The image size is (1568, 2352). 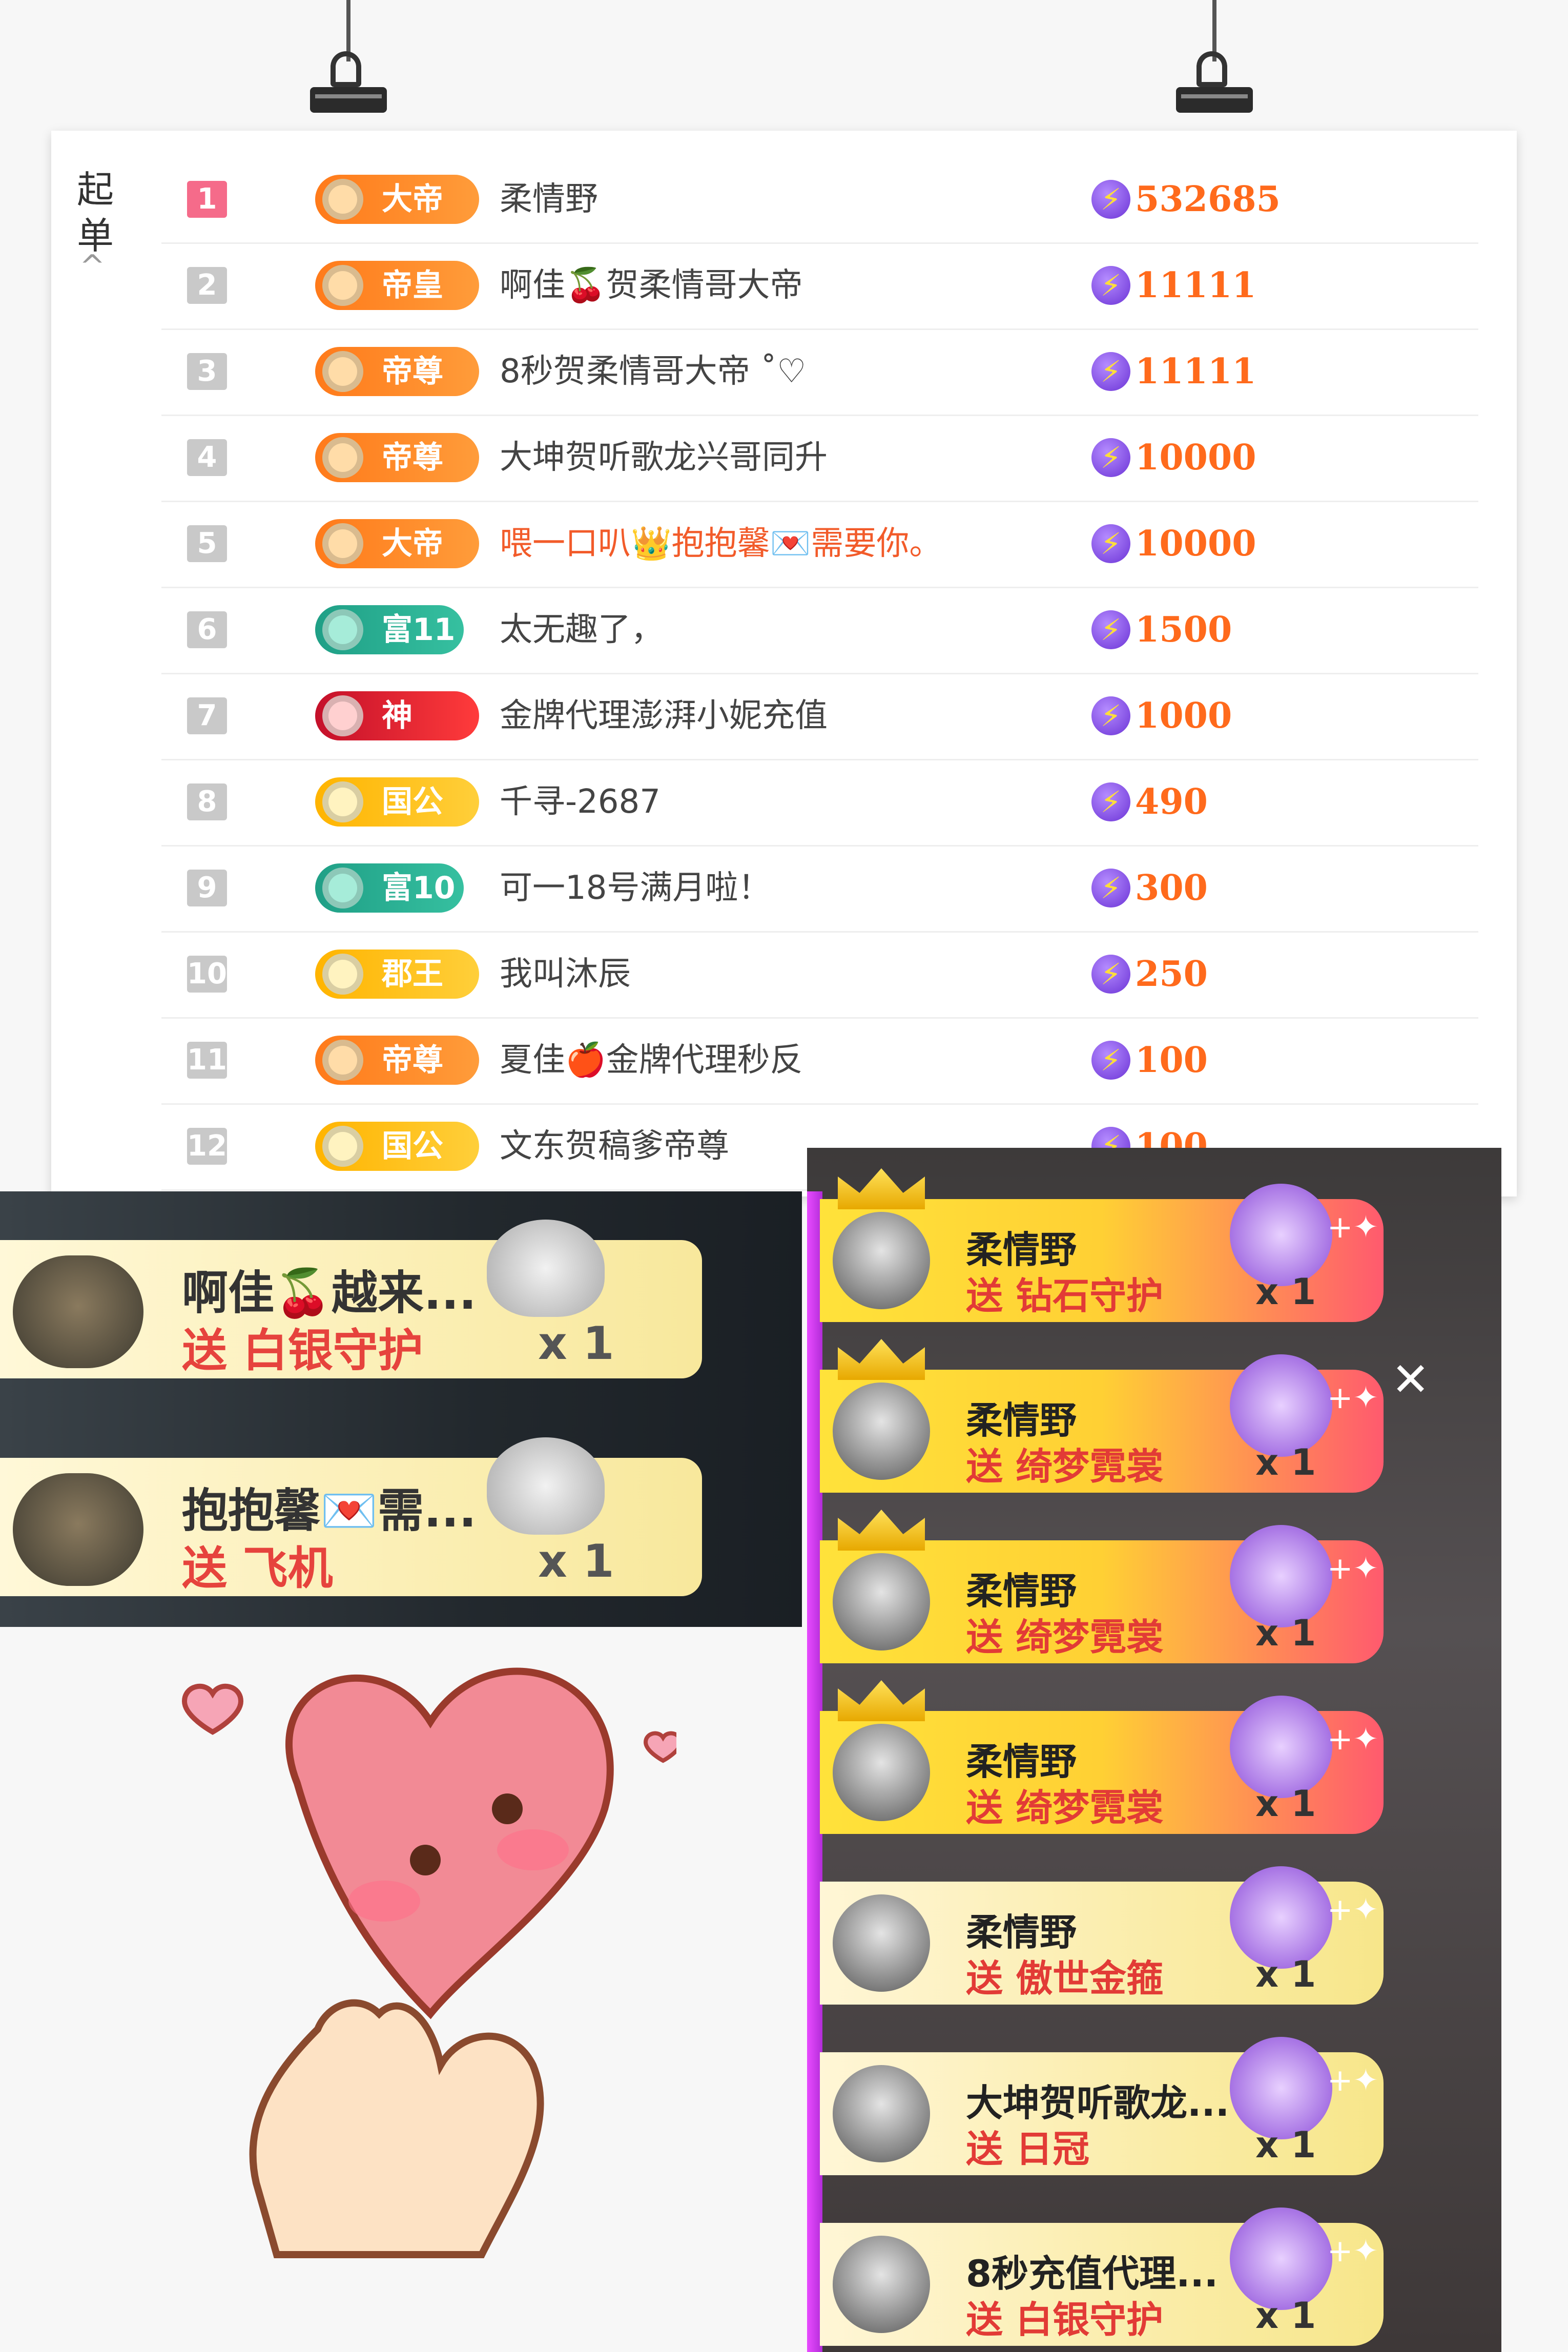 What do you see at coordinates (819, 630) in the screenshot?
I see `leaderboard-row: 6 富11 太无趣了， ⚡ 1500` at bounding box center [819, 630].